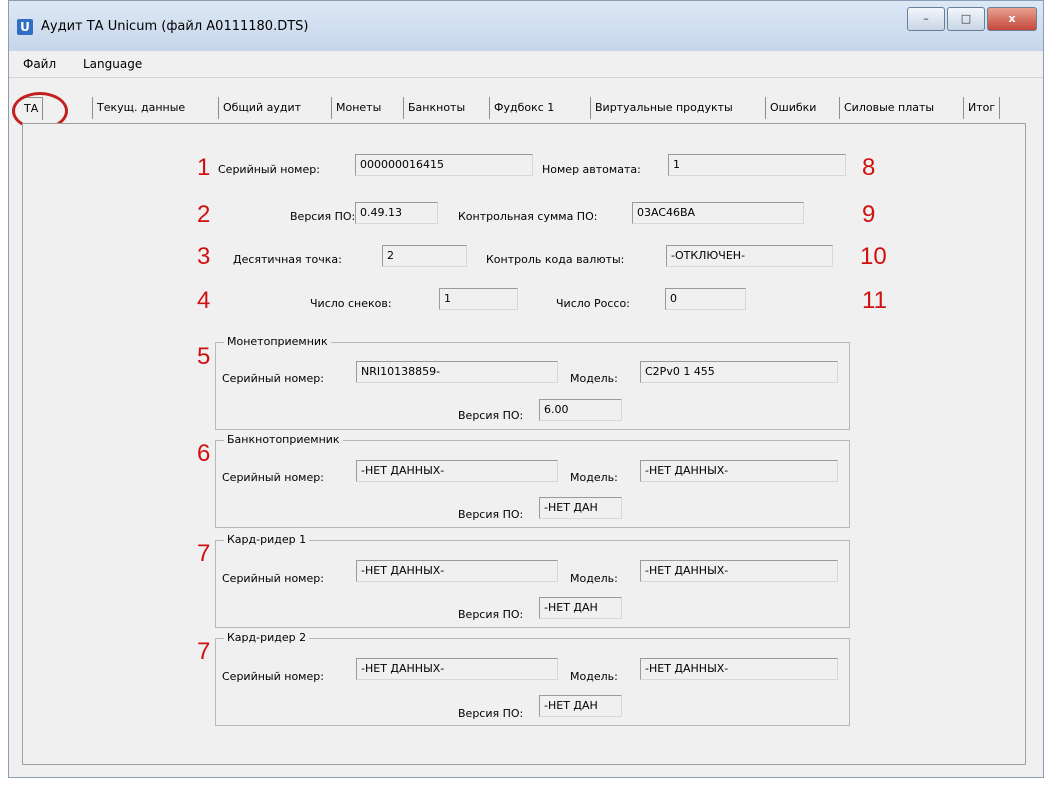  Describe the element at coordinates (204, 214) in the screenshot. I see `annotation-2: 2` at that location.